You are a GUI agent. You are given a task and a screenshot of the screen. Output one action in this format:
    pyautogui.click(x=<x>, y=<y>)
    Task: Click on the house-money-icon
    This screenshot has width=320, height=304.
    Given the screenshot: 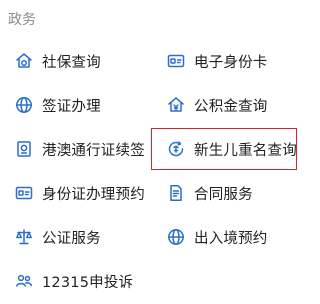 What is the action you would take?
    pyautogui.click(x=176, y=105)
    